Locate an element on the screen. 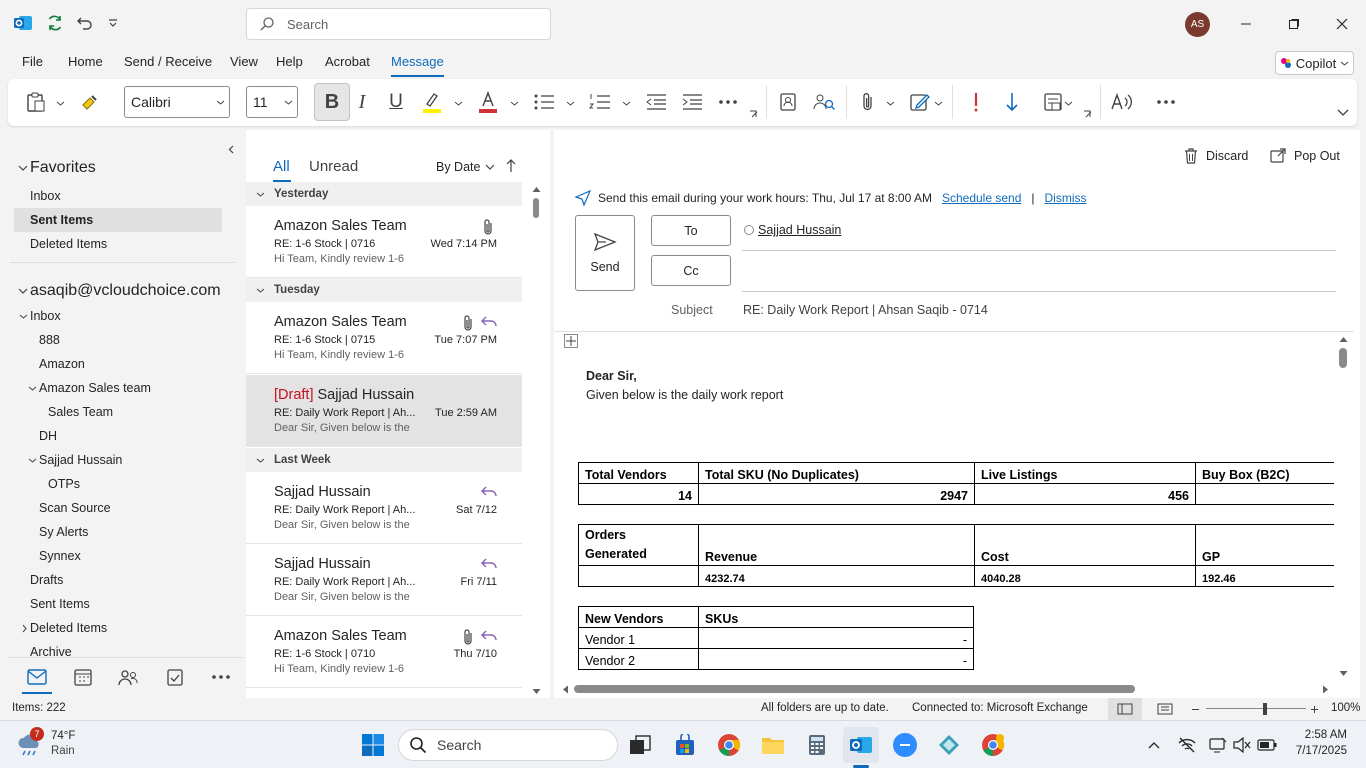 Image resolution: width=1366 pixels, height=768 pixels. group-header: Last Week is located at coordinates (384, 460).